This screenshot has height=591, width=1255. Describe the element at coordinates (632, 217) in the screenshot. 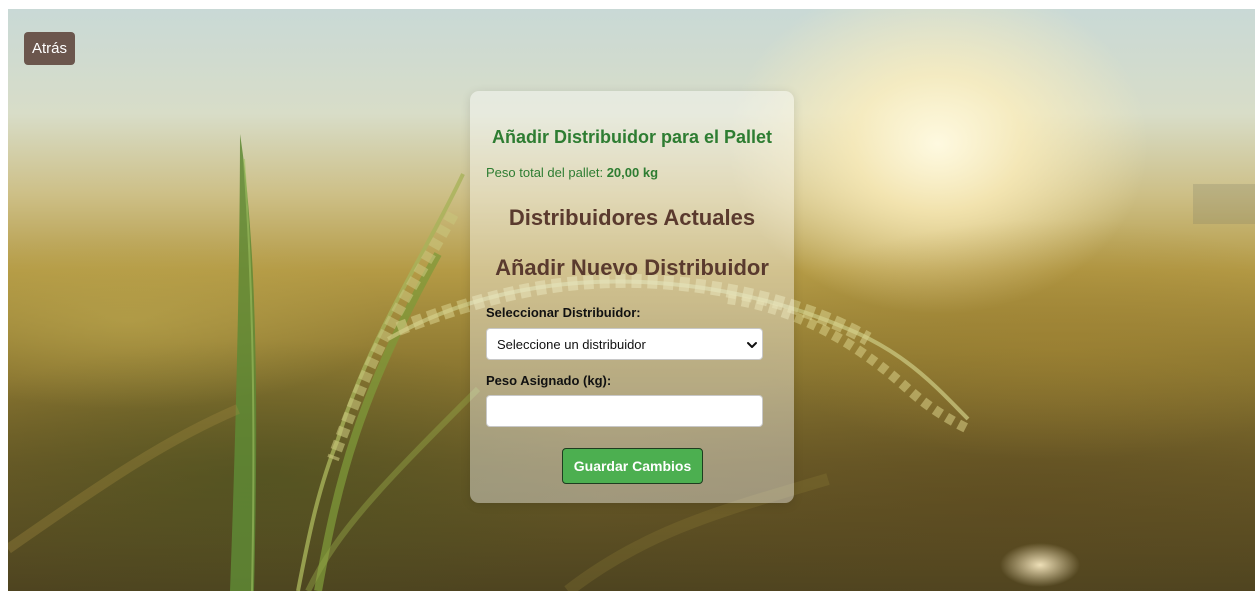

I see `current-distributors-heading: Distribuidores Actuales` at that location.